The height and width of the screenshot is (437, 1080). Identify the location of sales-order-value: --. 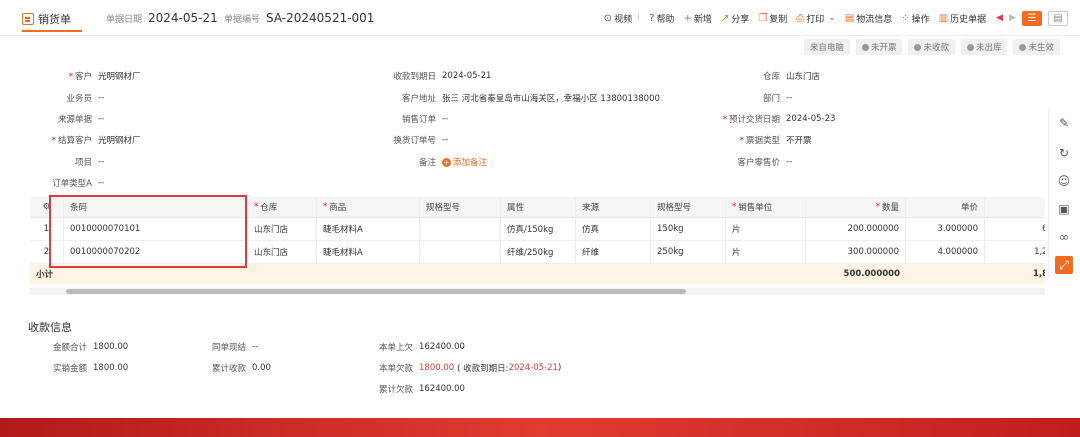
(445, 119).